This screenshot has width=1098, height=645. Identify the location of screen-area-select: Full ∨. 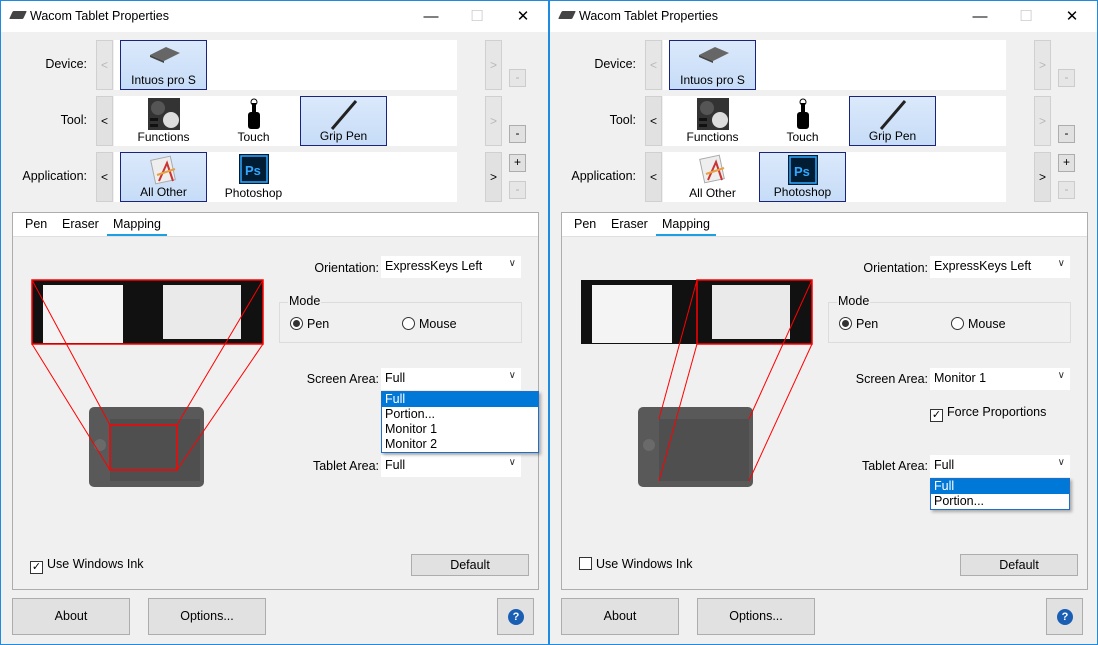
(451, 379).